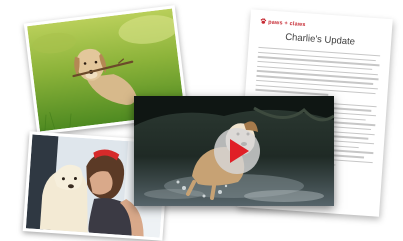  Describe the element at coordinates (320, 39) in the screenshot. I see `document-title: Charlie's Update` at that location.